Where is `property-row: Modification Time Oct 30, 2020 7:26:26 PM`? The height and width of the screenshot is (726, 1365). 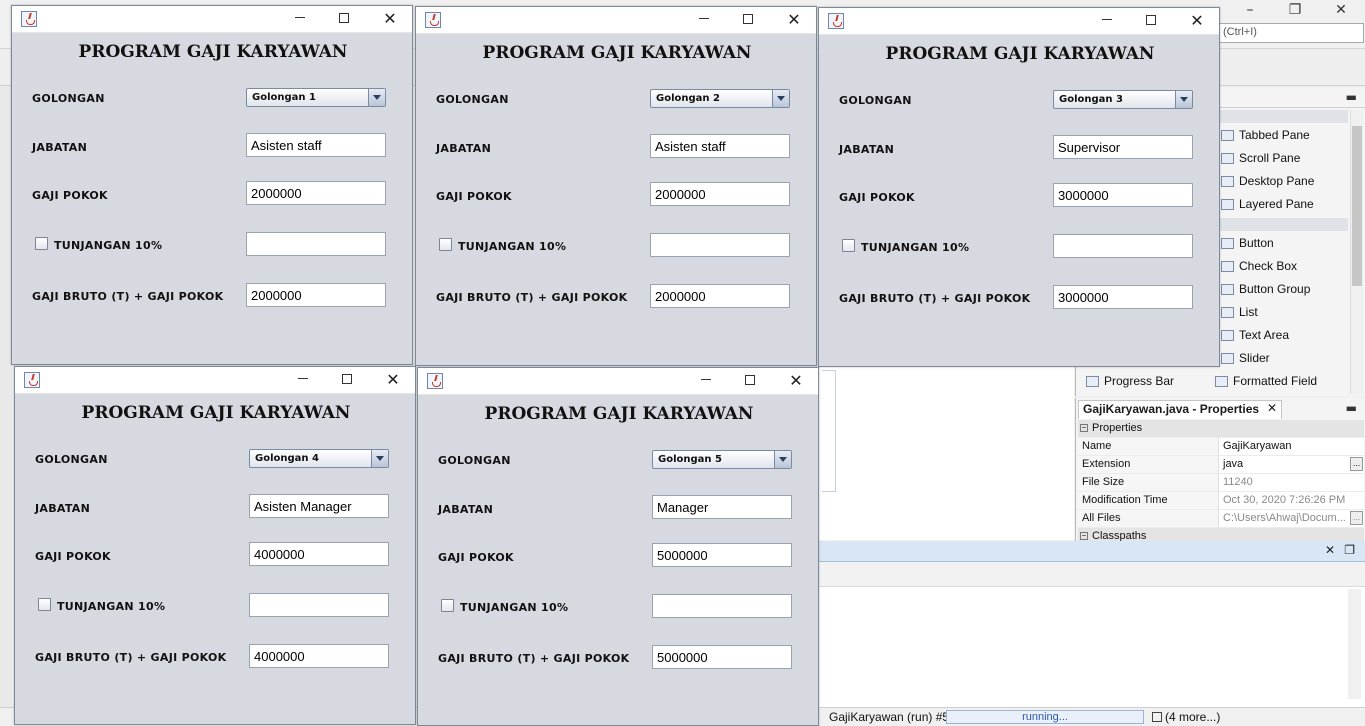 property-row: Modification Time Oct 30, 2020 7:26:26 PM is located at coordinates (1221, 501).